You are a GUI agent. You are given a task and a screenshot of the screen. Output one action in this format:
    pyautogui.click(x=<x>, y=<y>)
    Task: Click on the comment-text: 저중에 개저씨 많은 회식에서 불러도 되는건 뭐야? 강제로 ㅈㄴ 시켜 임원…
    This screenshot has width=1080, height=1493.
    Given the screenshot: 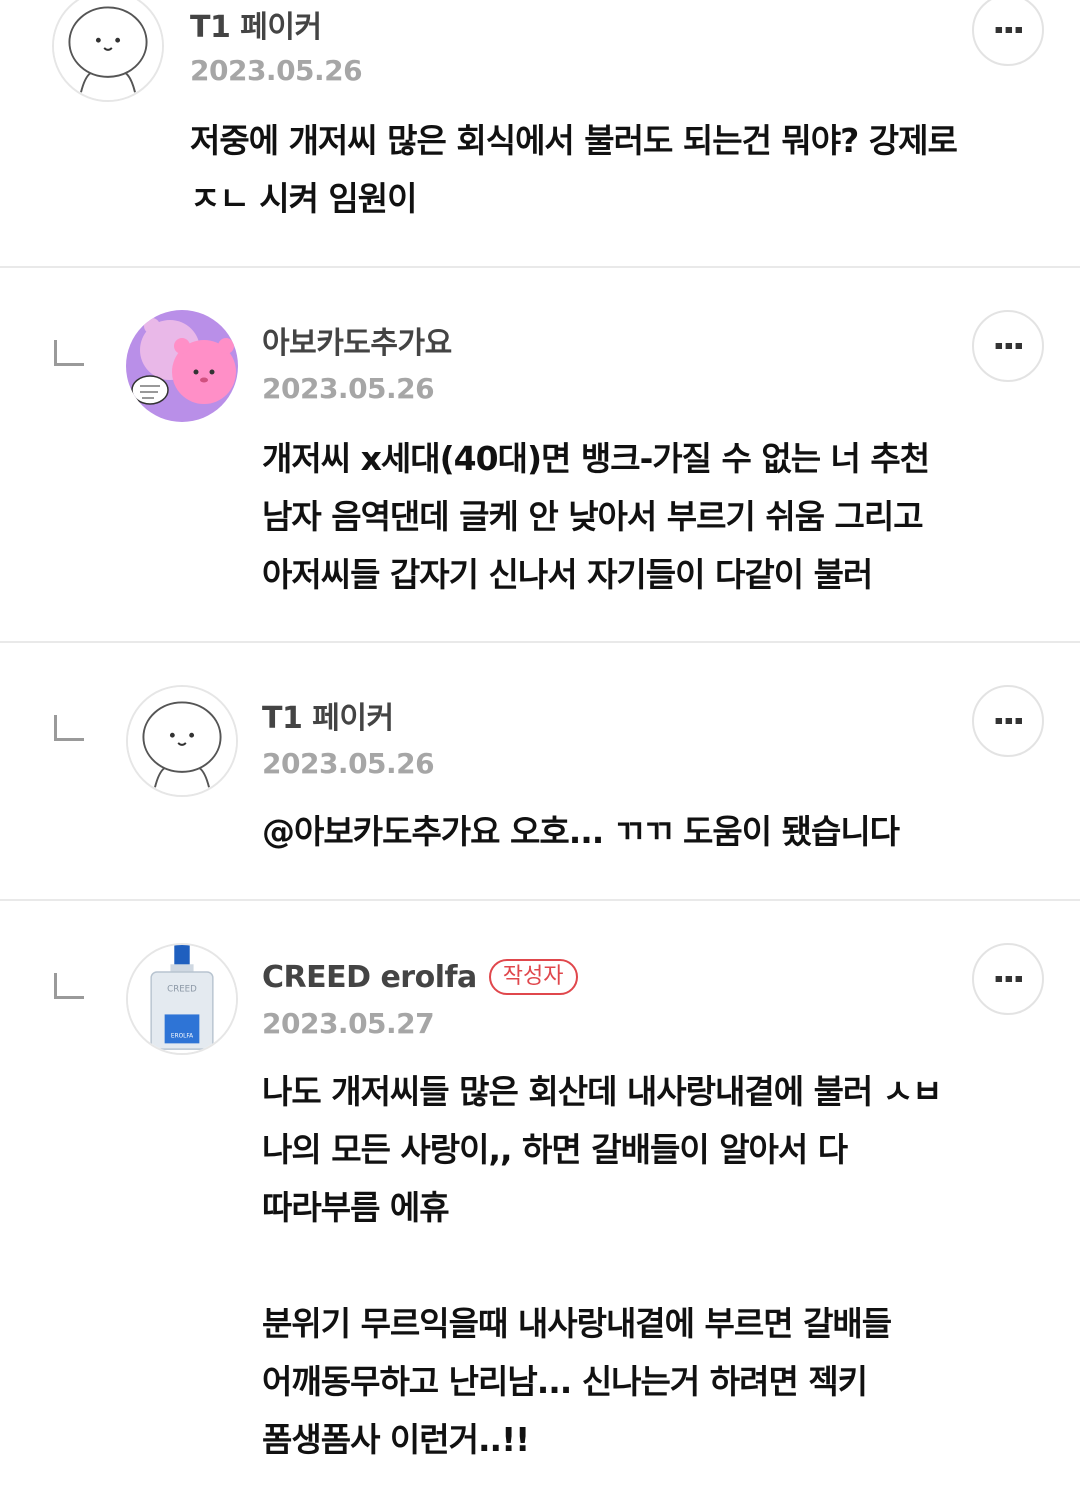 What is the action you would take?
    pyautogui.click(x=574, y=169)
    